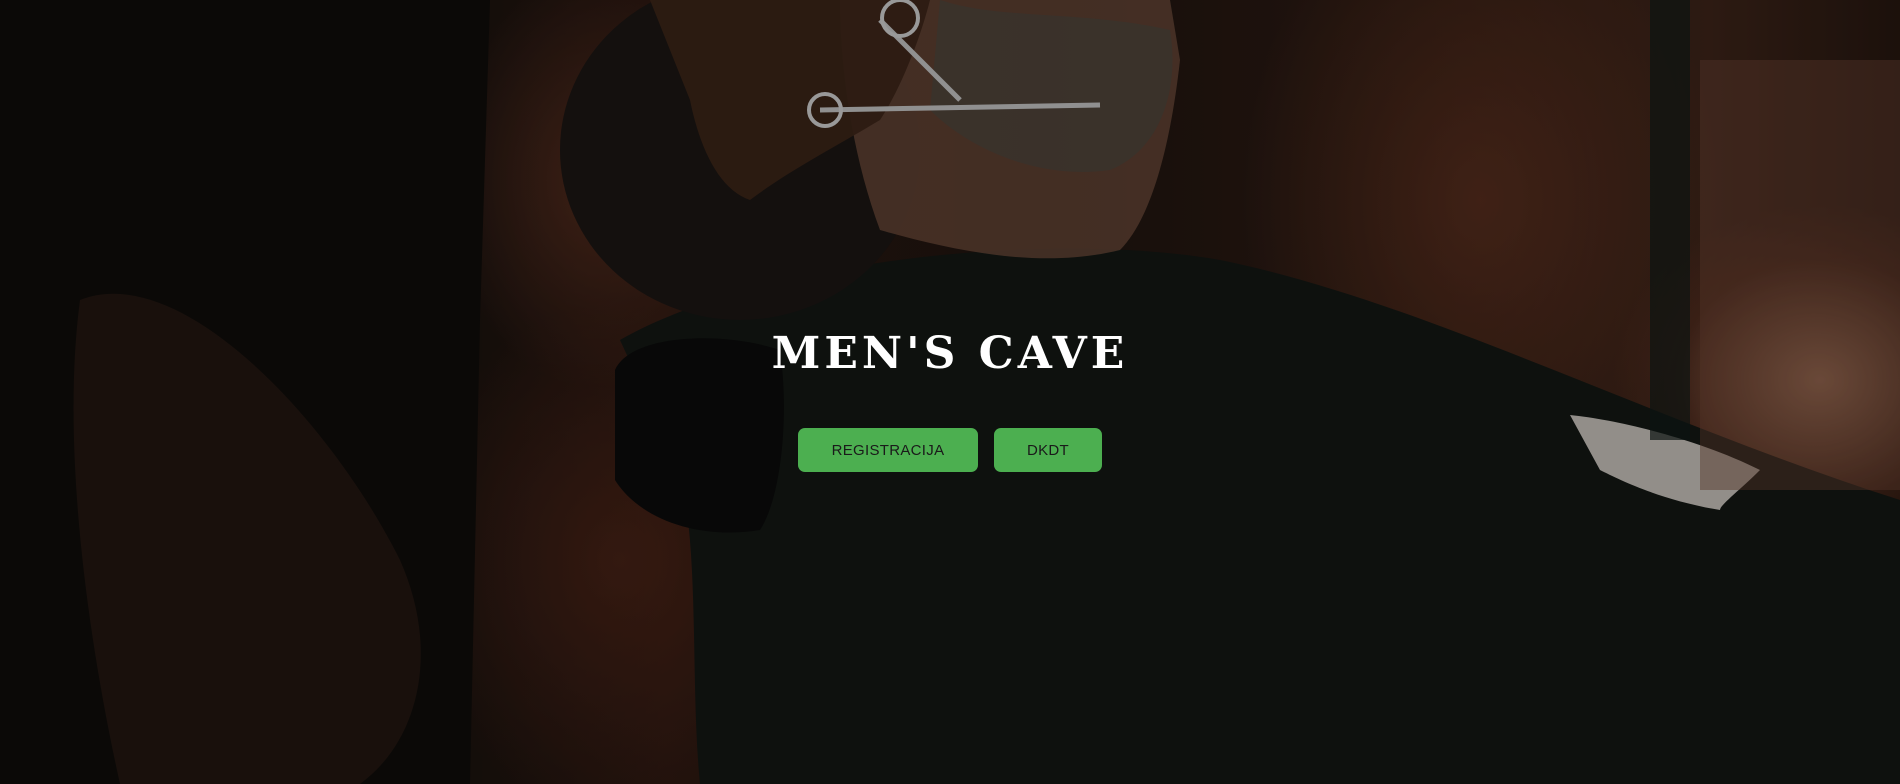  Describe the element at coordinates (1048, 450) in the screenshot. I see `dkdt-button: DKDT` at that location.